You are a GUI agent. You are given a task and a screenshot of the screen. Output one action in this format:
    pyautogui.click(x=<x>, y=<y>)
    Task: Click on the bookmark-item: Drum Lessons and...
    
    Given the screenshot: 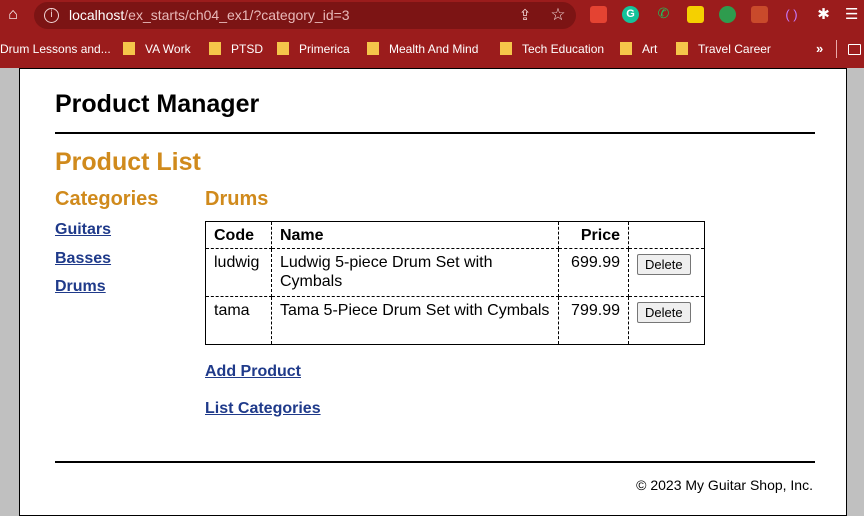 What is the action you would take?
    pyautogui.click(x=55, y=49)
    